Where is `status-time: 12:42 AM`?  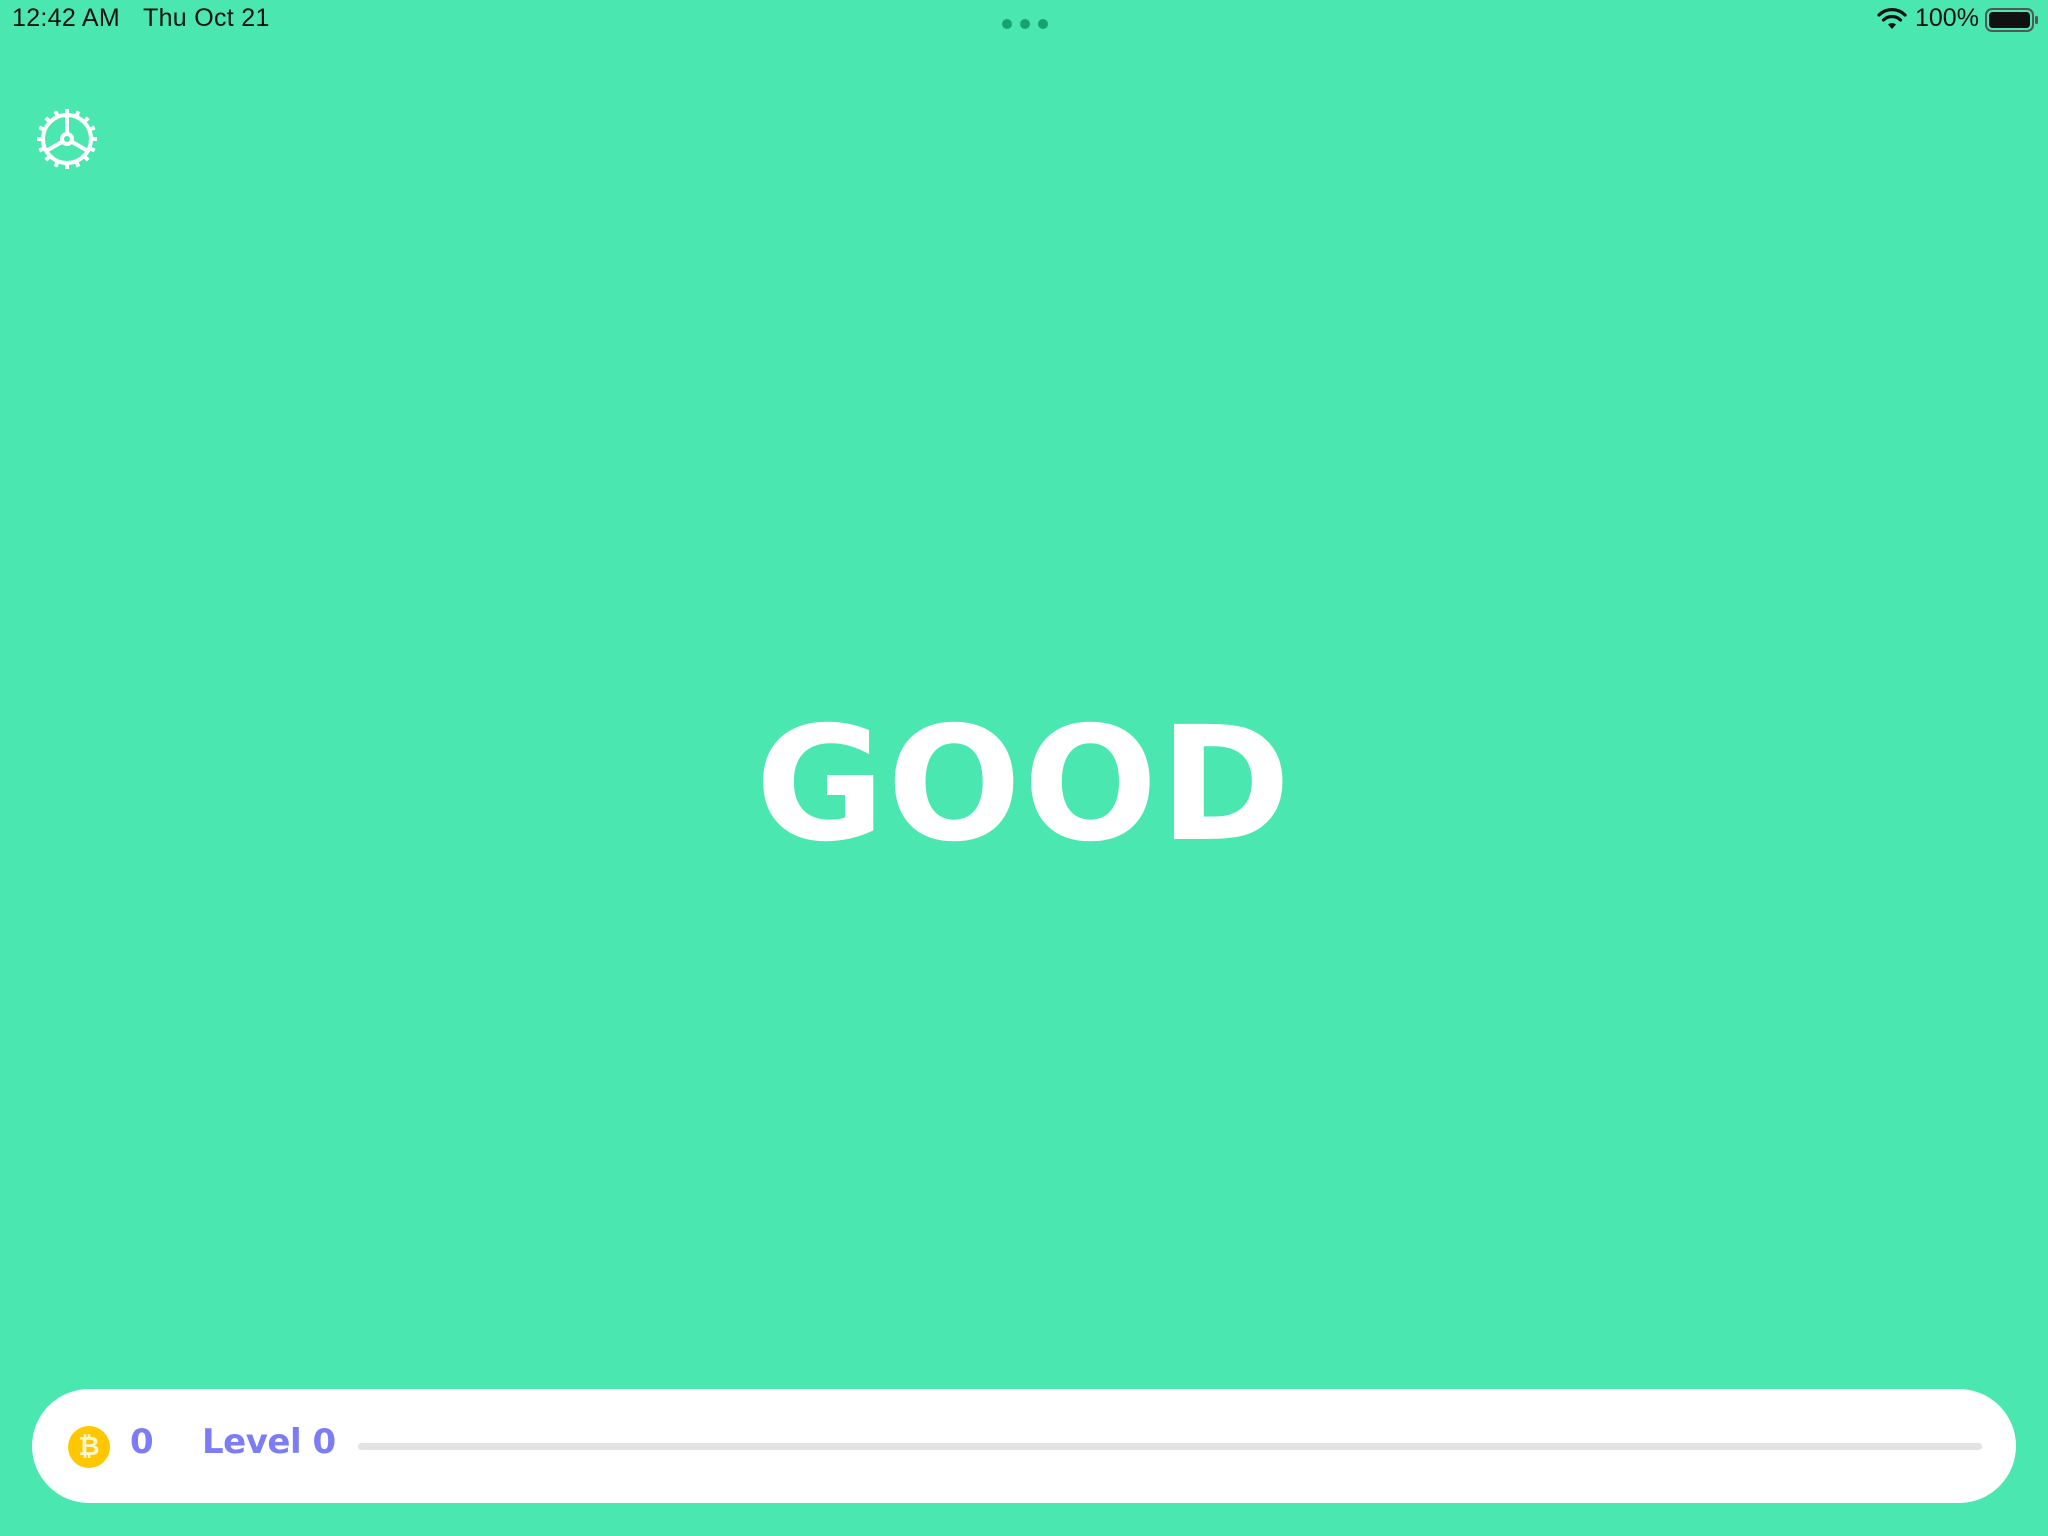
status-time: 12:42 AM is located at coordinates (66, 18).